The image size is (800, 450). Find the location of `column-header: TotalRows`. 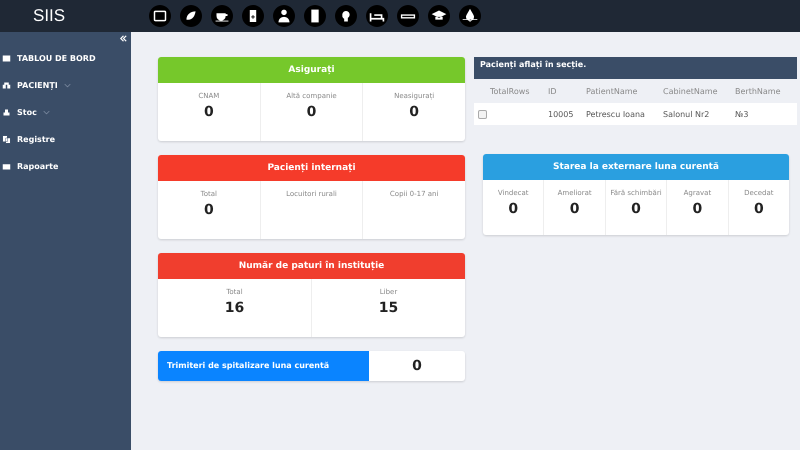

column-header: TotalRows is located at coordinates (510, 91).